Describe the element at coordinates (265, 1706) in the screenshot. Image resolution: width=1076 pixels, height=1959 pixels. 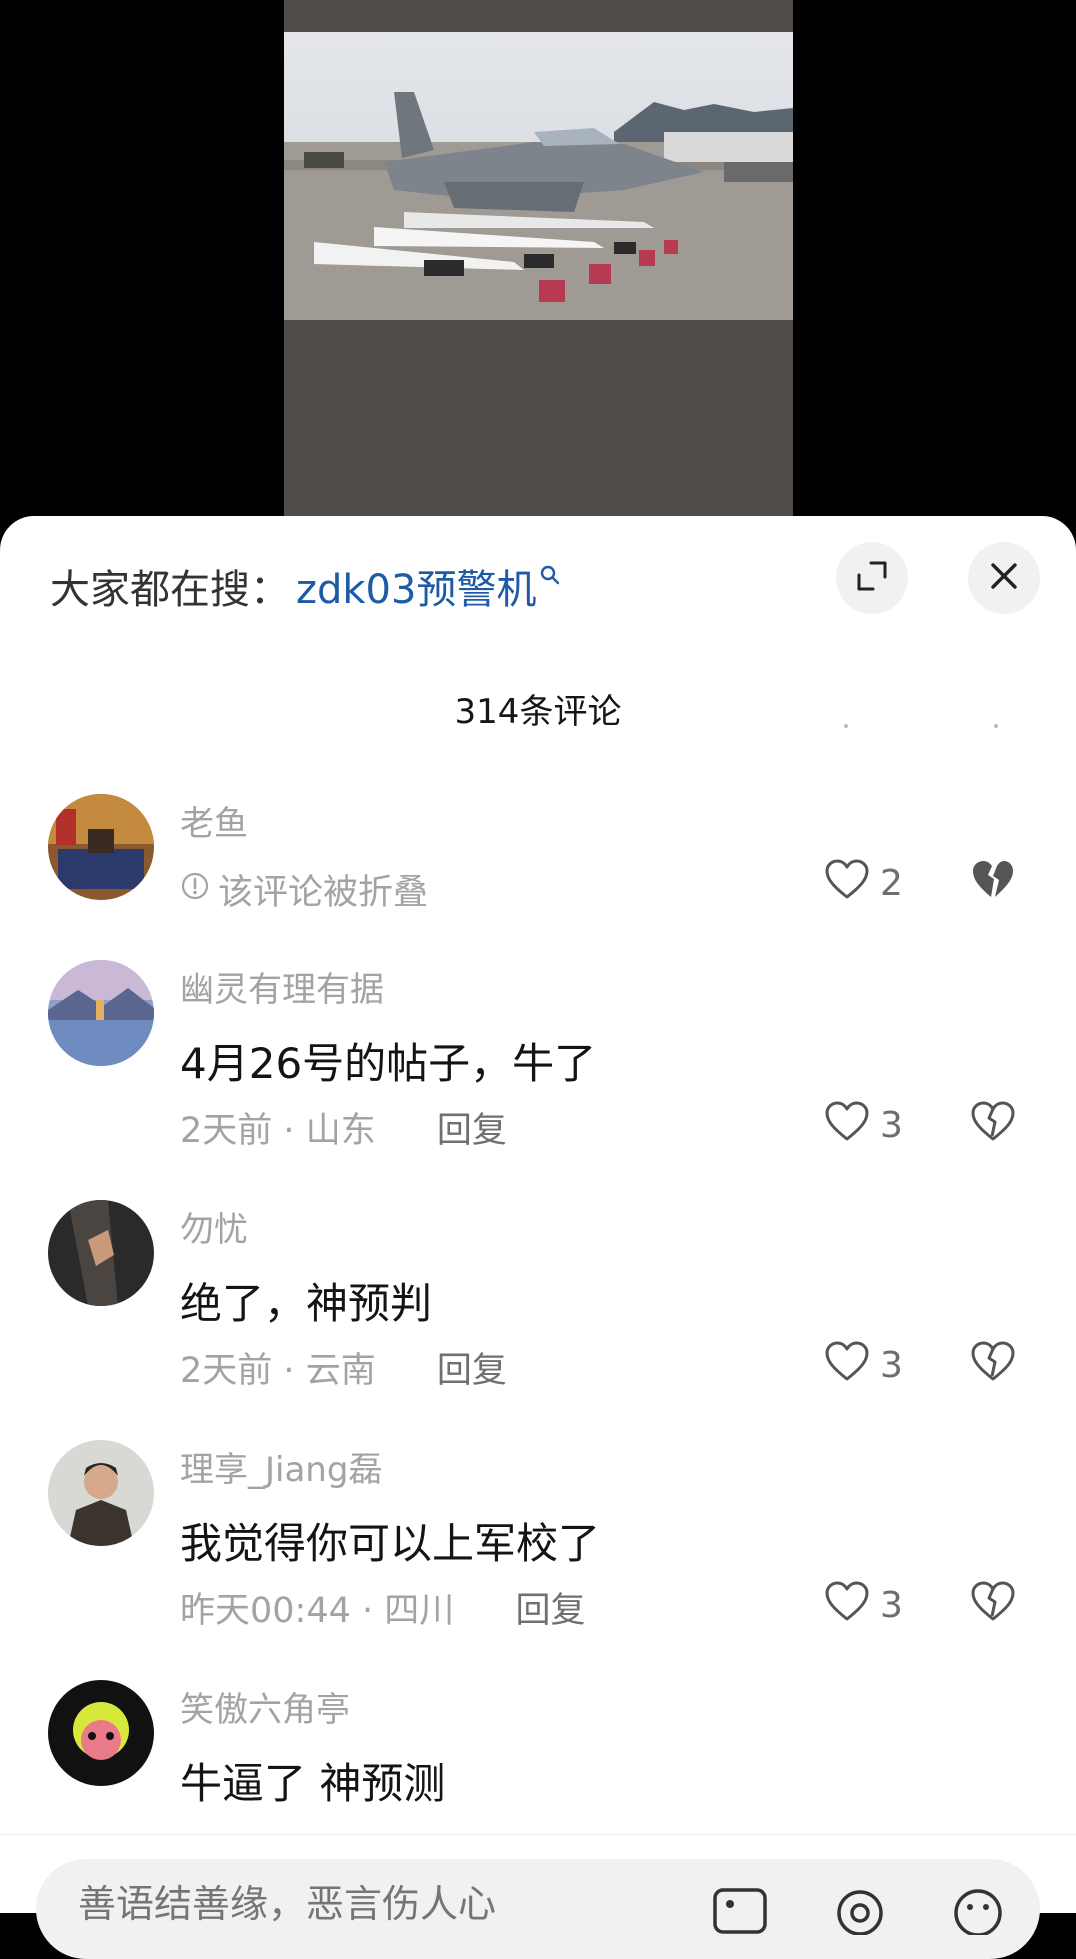
I see `username: 笑傲六角亭` at that location.